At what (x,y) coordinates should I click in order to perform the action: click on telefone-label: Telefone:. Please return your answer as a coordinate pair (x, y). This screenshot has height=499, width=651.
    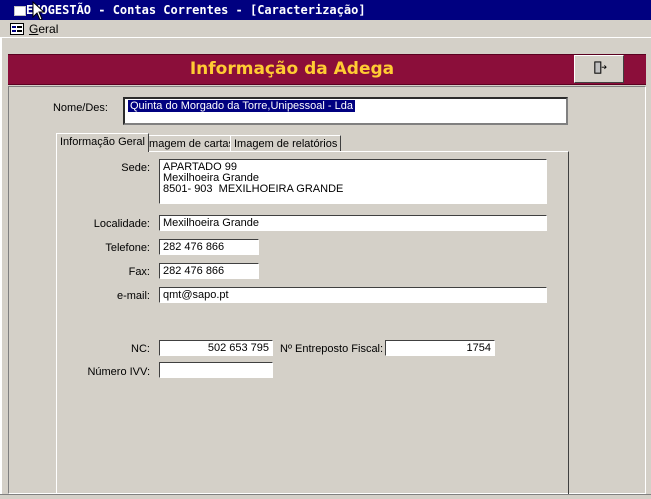
    Looking at the image, I should click on (127, 248).